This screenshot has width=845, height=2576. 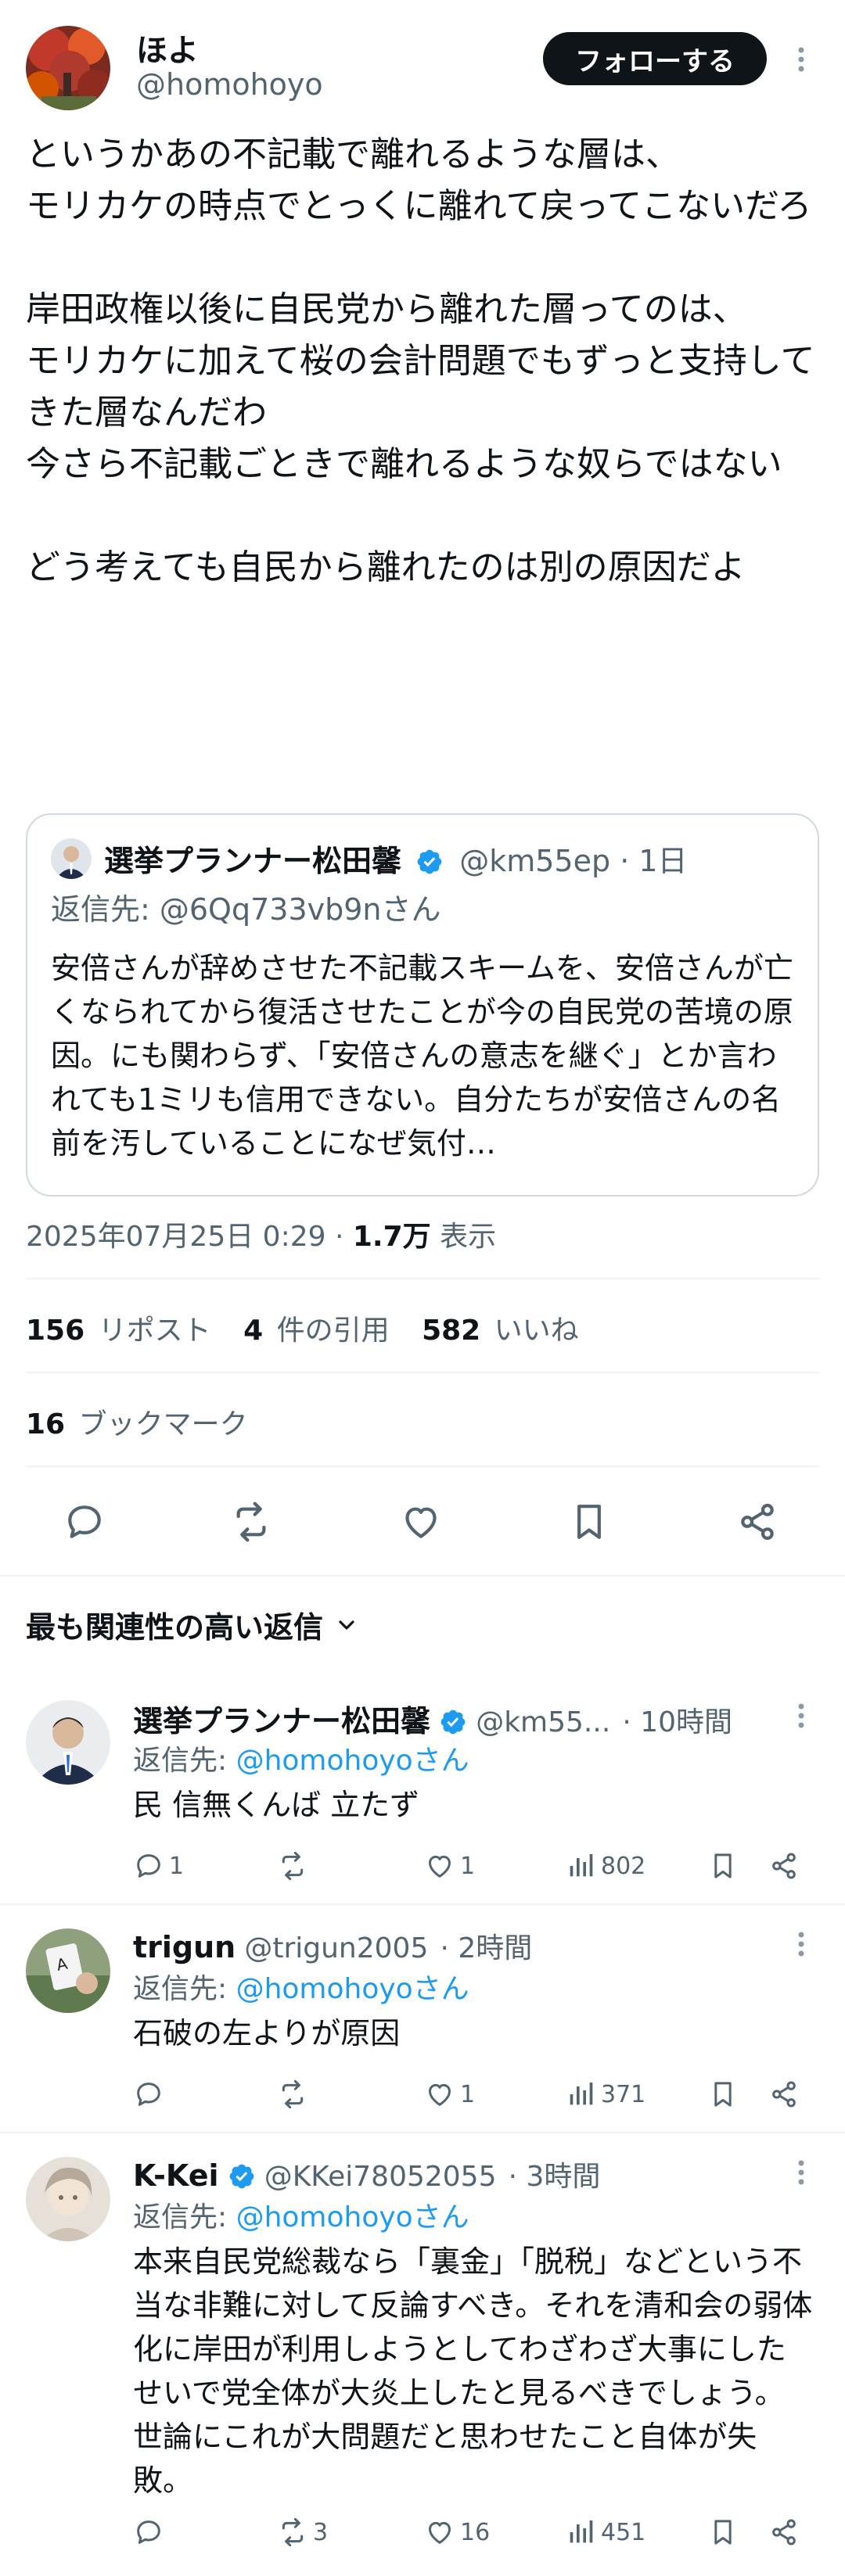 What do you see at coordinates (655, 61) in the screenshot?
I see `follow-button-label: フォローする` at bounding box center [655, 61].